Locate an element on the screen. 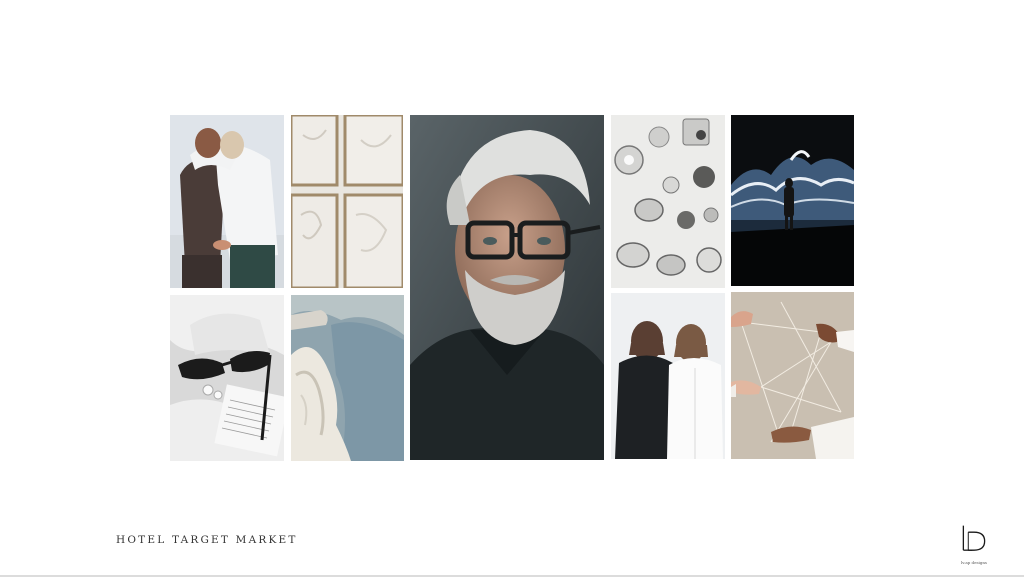 The height and width of the screenshot is (577, 1024). ld-monogram-icon is located at coordinates (974, 538).